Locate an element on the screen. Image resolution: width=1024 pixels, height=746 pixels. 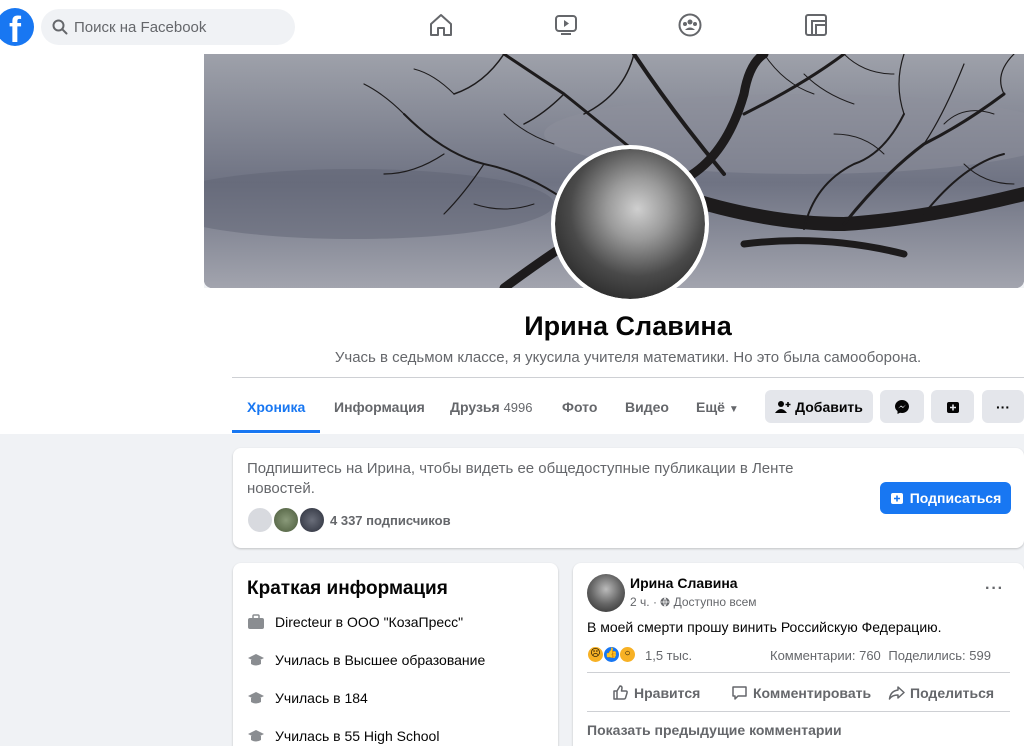
comments-count: Комментарии: 760 is located at coordinates (825, 655).